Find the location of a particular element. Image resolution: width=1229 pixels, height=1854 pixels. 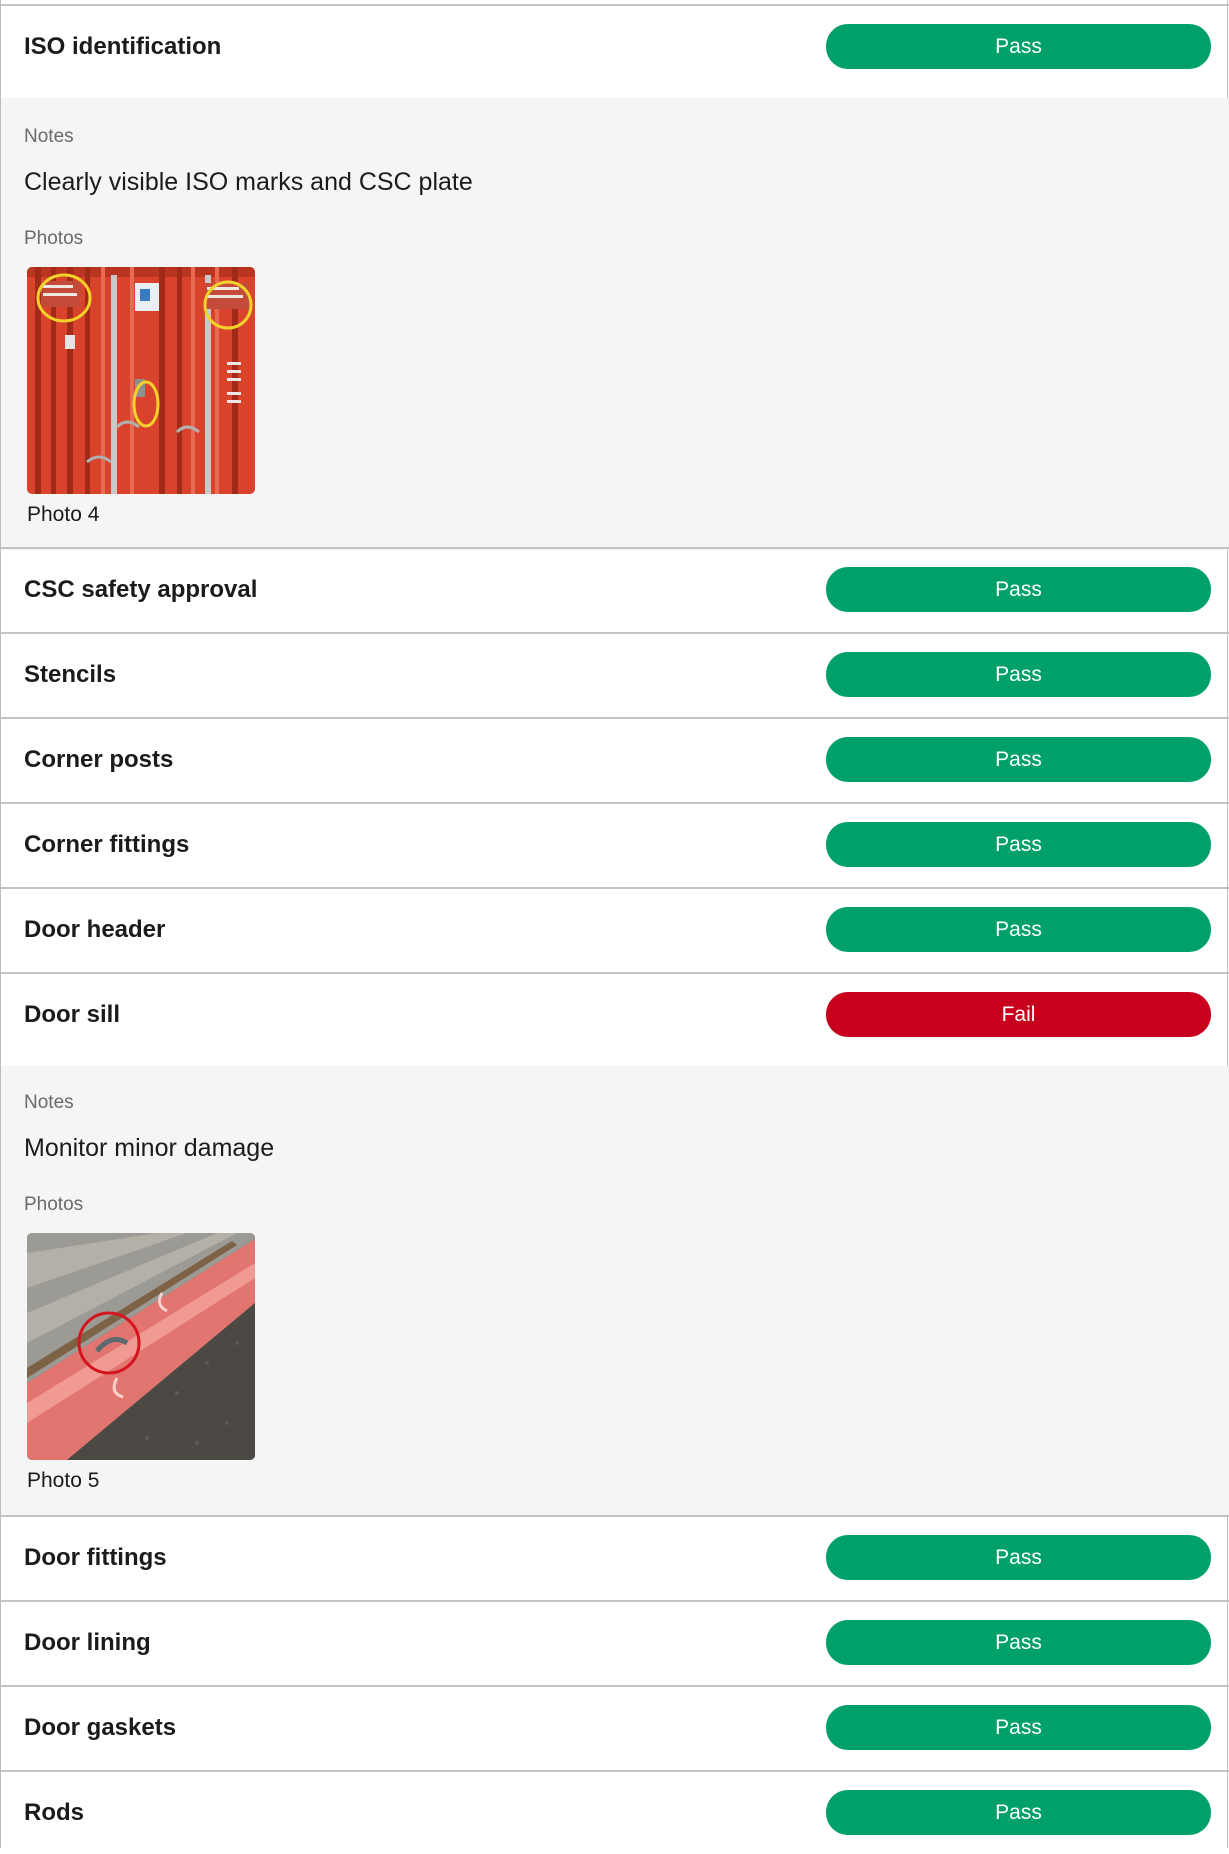

row-header: Door header Pass is located at coordinates (615, 930).